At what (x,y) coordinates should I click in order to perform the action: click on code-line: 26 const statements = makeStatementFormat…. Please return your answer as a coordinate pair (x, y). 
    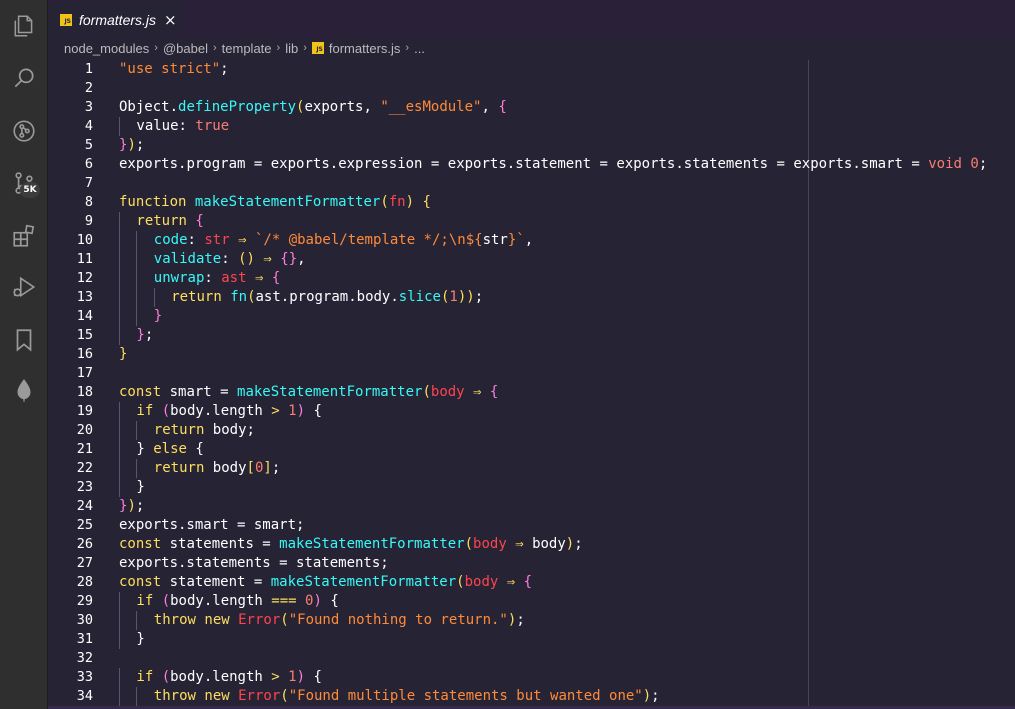
    Looking at the image, I should click on (531, 544).